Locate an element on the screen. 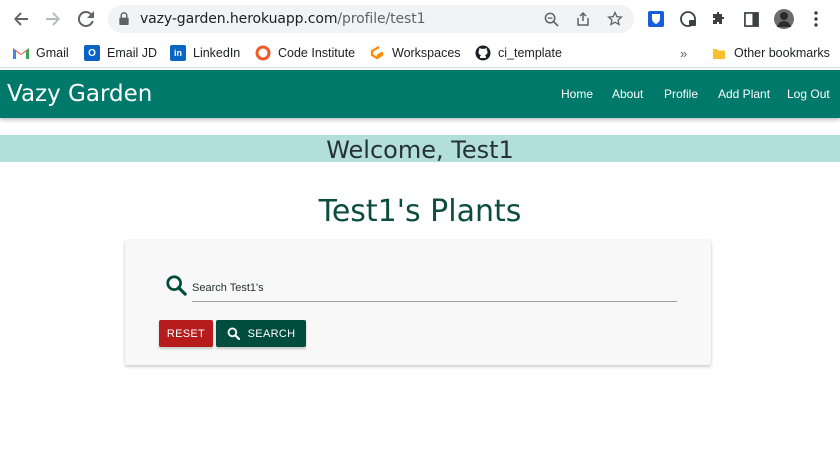  gmail-icon is located at coordinates (21, 53).